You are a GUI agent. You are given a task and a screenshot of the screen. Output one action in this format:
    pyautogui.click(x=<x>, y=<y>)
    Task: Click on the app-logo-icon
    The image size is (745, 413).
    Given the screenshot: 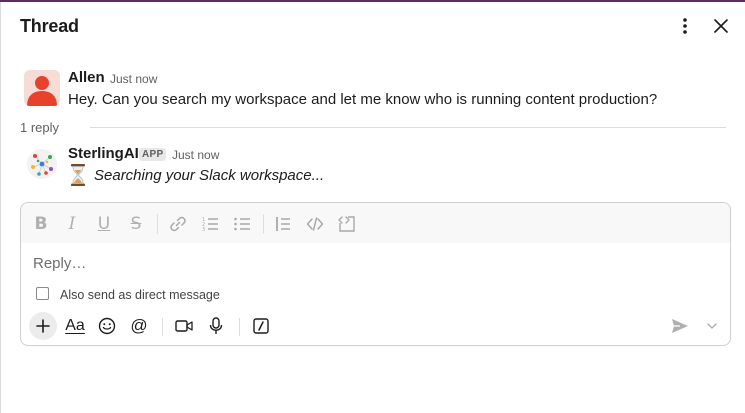 What is the action you would take?
    pyautogui.click(x=42, y=164)
    